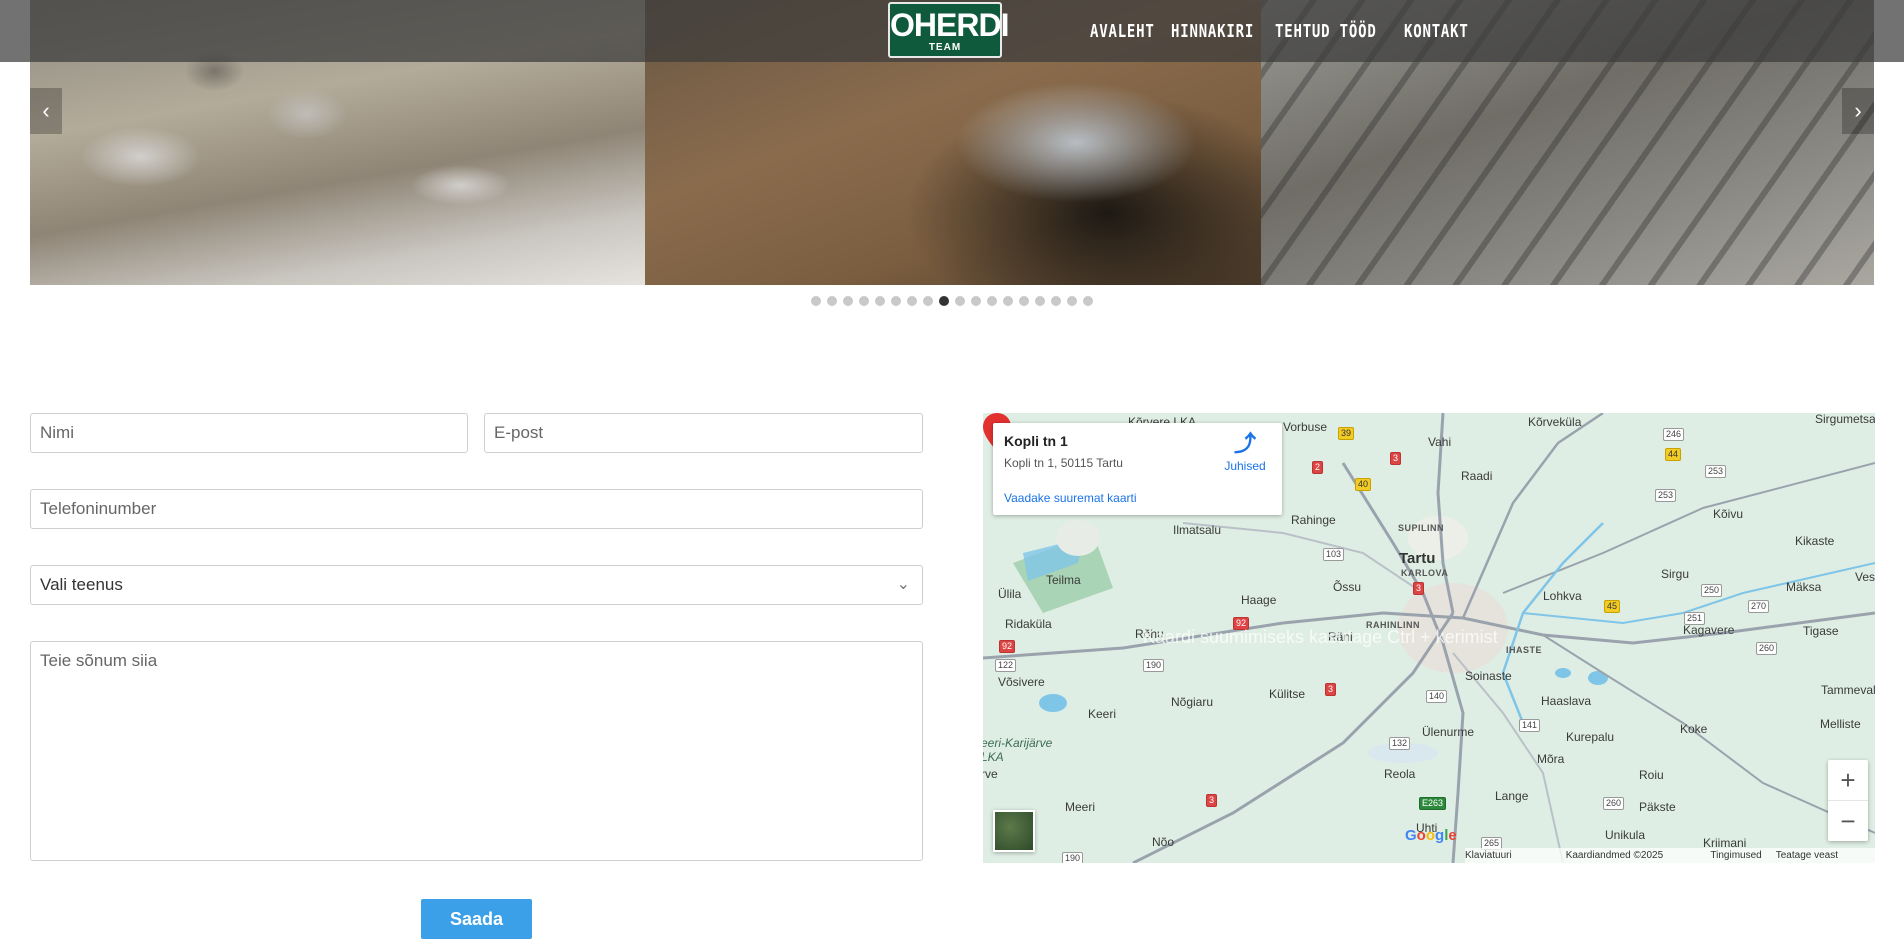 This screenshot has height=939, width=1904. Describe the element at coordinates (1212, 31) in the screenshot. I see `nav-link-hinnakiri: HINNAKIRI` at that location.